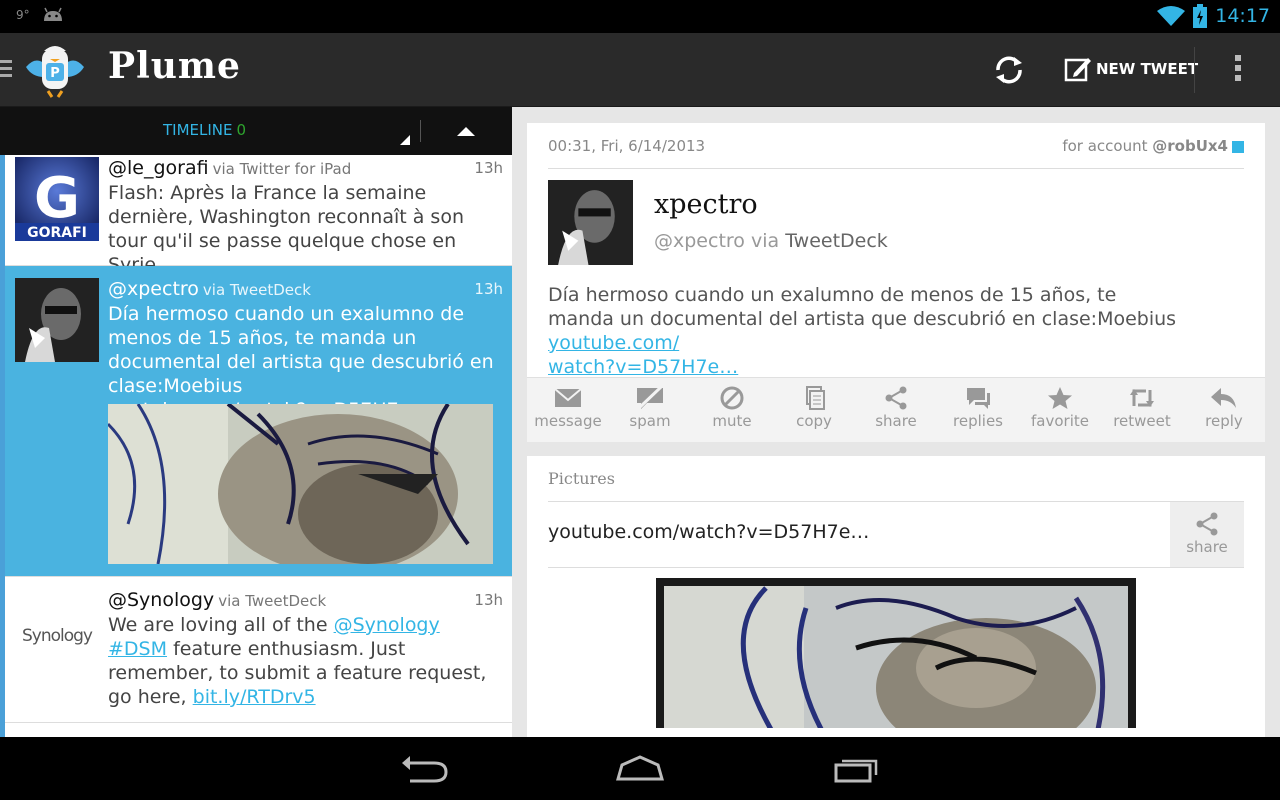 This screenshot has height=800, width=1280. What do you see at coordinates (1171, 16) in the screenshot?
I see `wifi-icon` at bounding box center [1171, 16].